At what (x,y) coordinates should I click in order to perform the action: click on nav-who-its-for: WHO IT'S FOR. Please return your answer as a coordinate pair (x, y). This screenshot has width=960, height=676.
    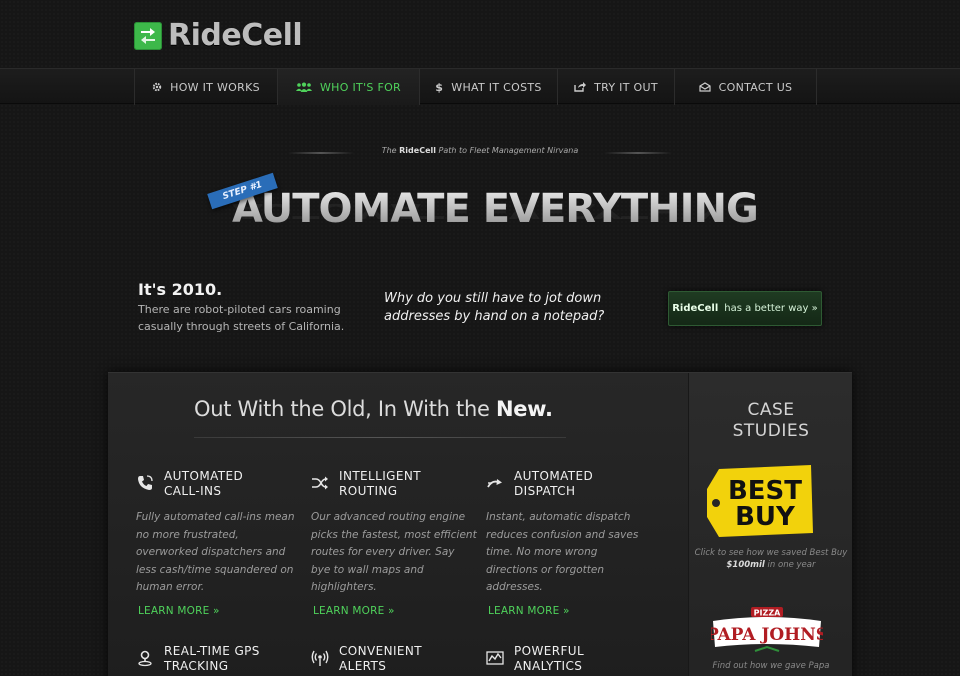
    Looking at the image, I should click on (349, 87).